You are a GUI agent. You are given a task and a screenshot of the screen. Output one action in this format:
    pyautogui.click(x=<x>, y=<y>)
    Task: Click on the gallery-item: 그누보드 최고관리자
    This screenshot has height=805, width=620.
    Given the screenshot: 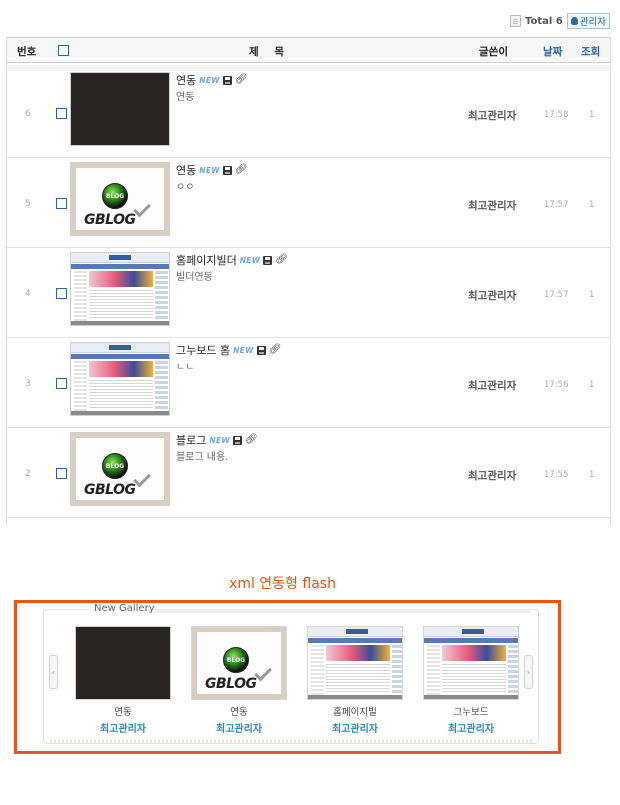 What is the action you would take?
    pyautogui.click(x=471, y=680)
    